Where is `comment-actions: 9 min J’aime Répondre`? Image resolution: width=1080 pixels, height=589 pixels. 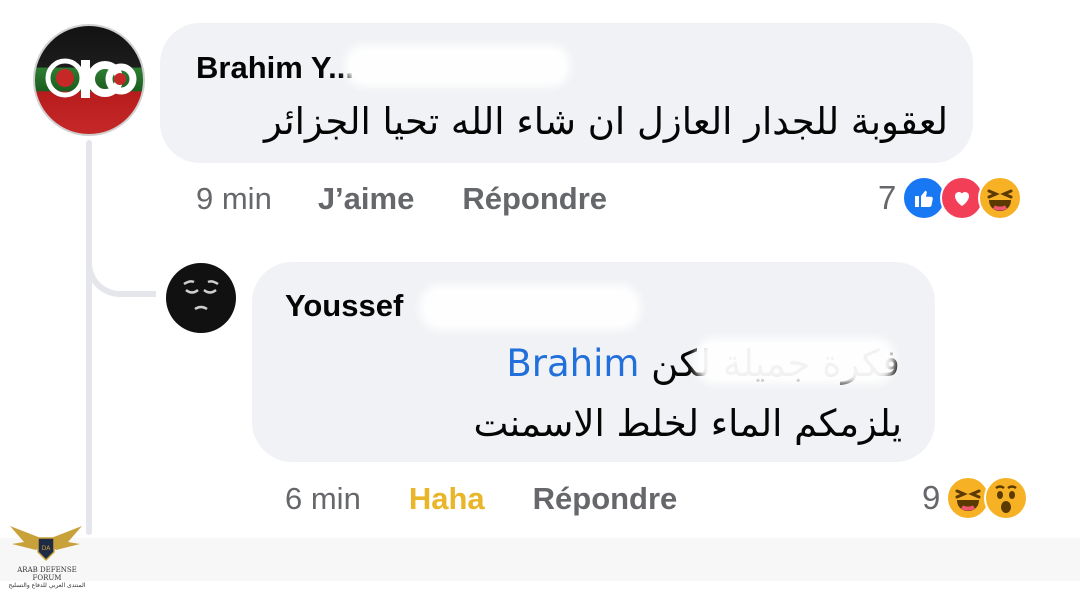
comment-actions: 9 min J’aime Répondre is located at coordinates (401, 199).